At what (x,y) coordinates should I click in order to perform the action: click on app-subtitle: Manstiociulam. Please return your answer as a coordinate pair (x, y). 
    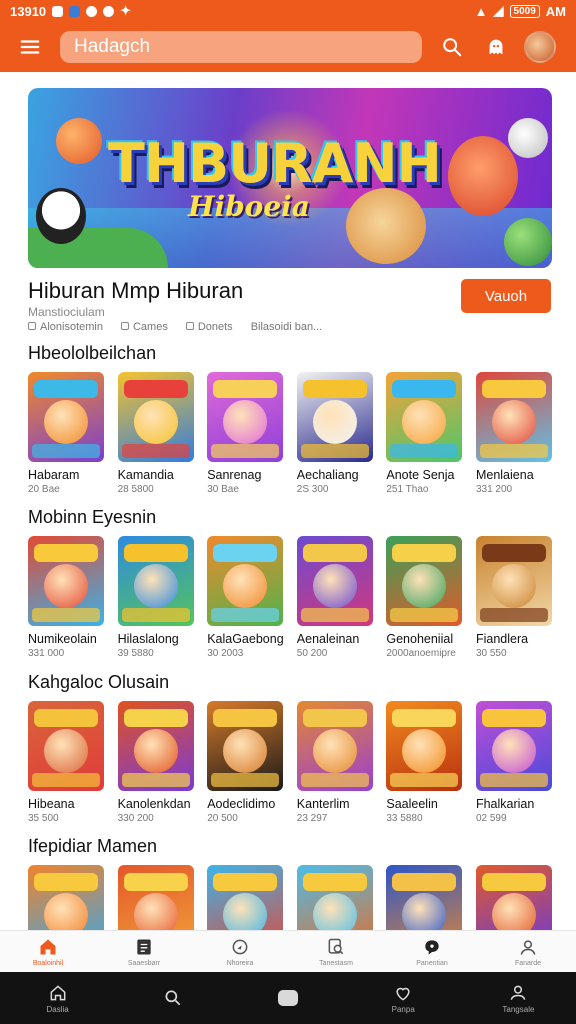
    Looking at the image, I should click on (66, 312).